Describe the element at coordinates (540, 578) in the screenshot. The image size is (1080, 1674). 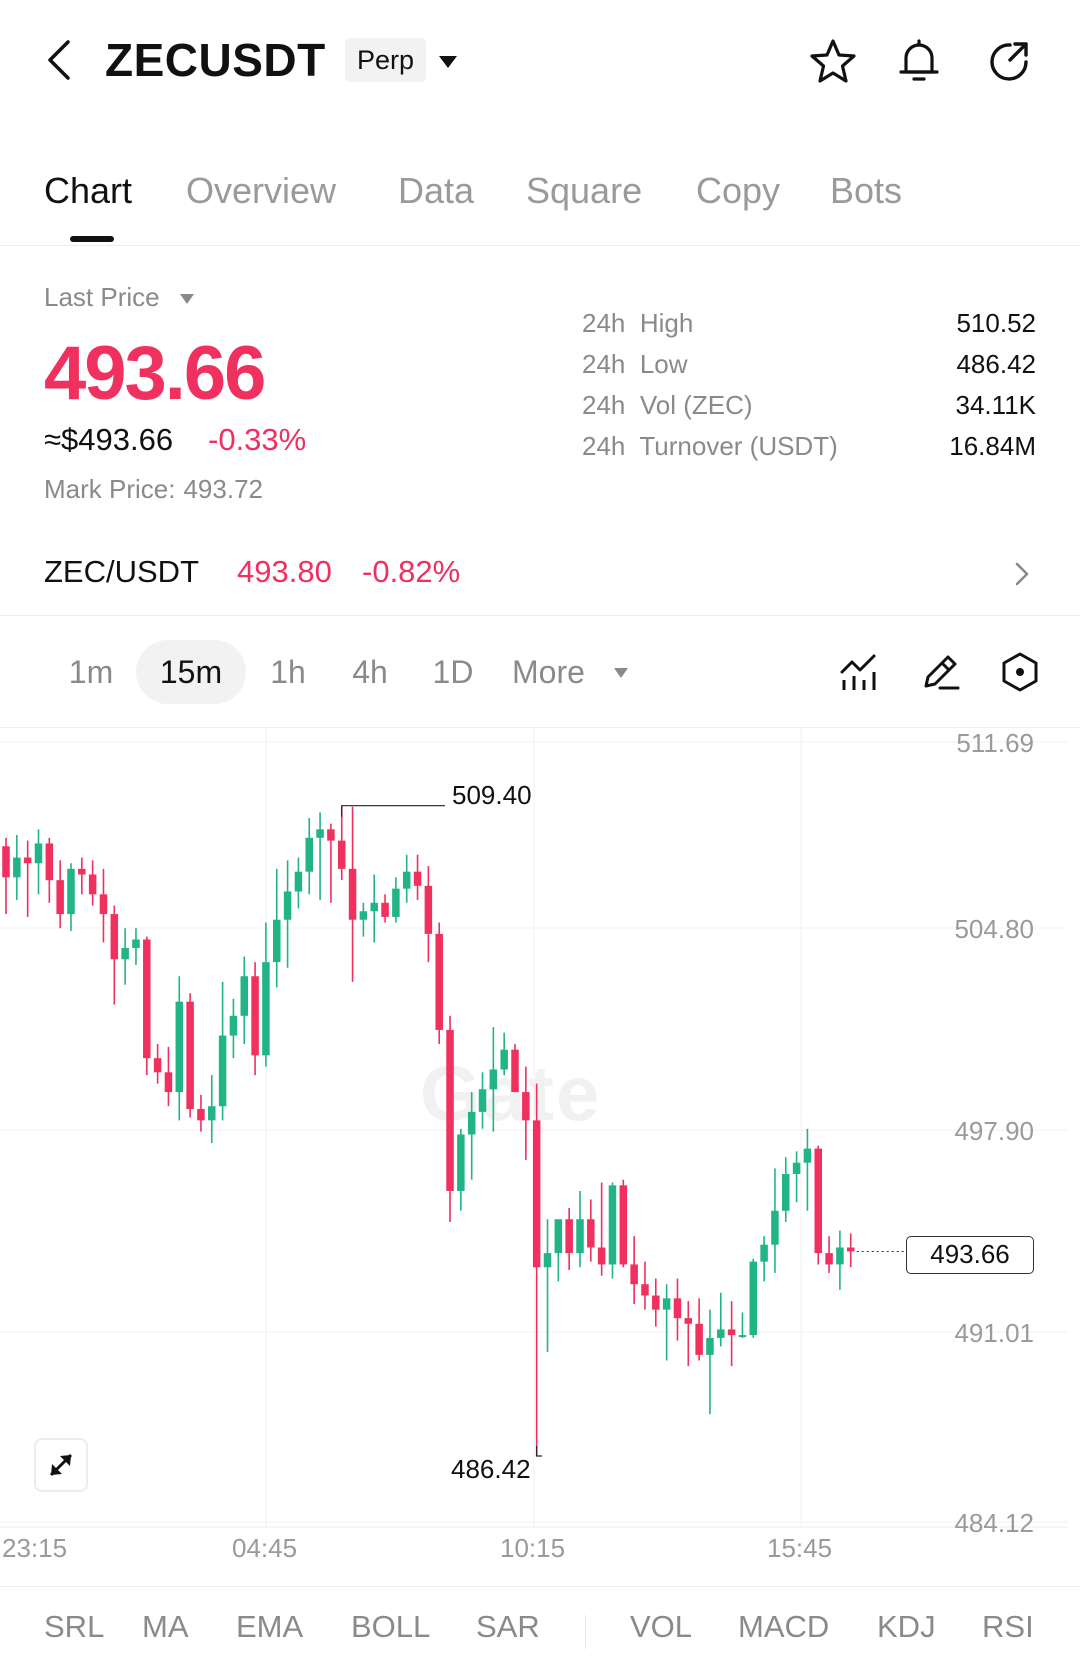
I see `spot-market-row: ZEC/USDT 493.80 -0.82%` at that location.